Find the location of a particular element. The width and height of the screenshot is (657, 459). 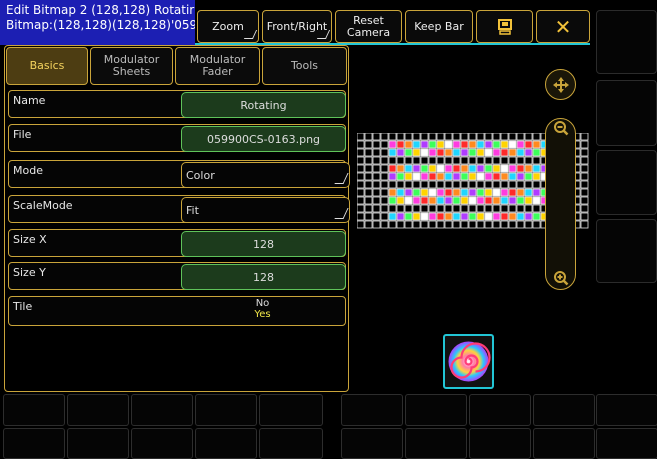

reset-camera-button: Reset Camera is located at coordinates (368, 26).